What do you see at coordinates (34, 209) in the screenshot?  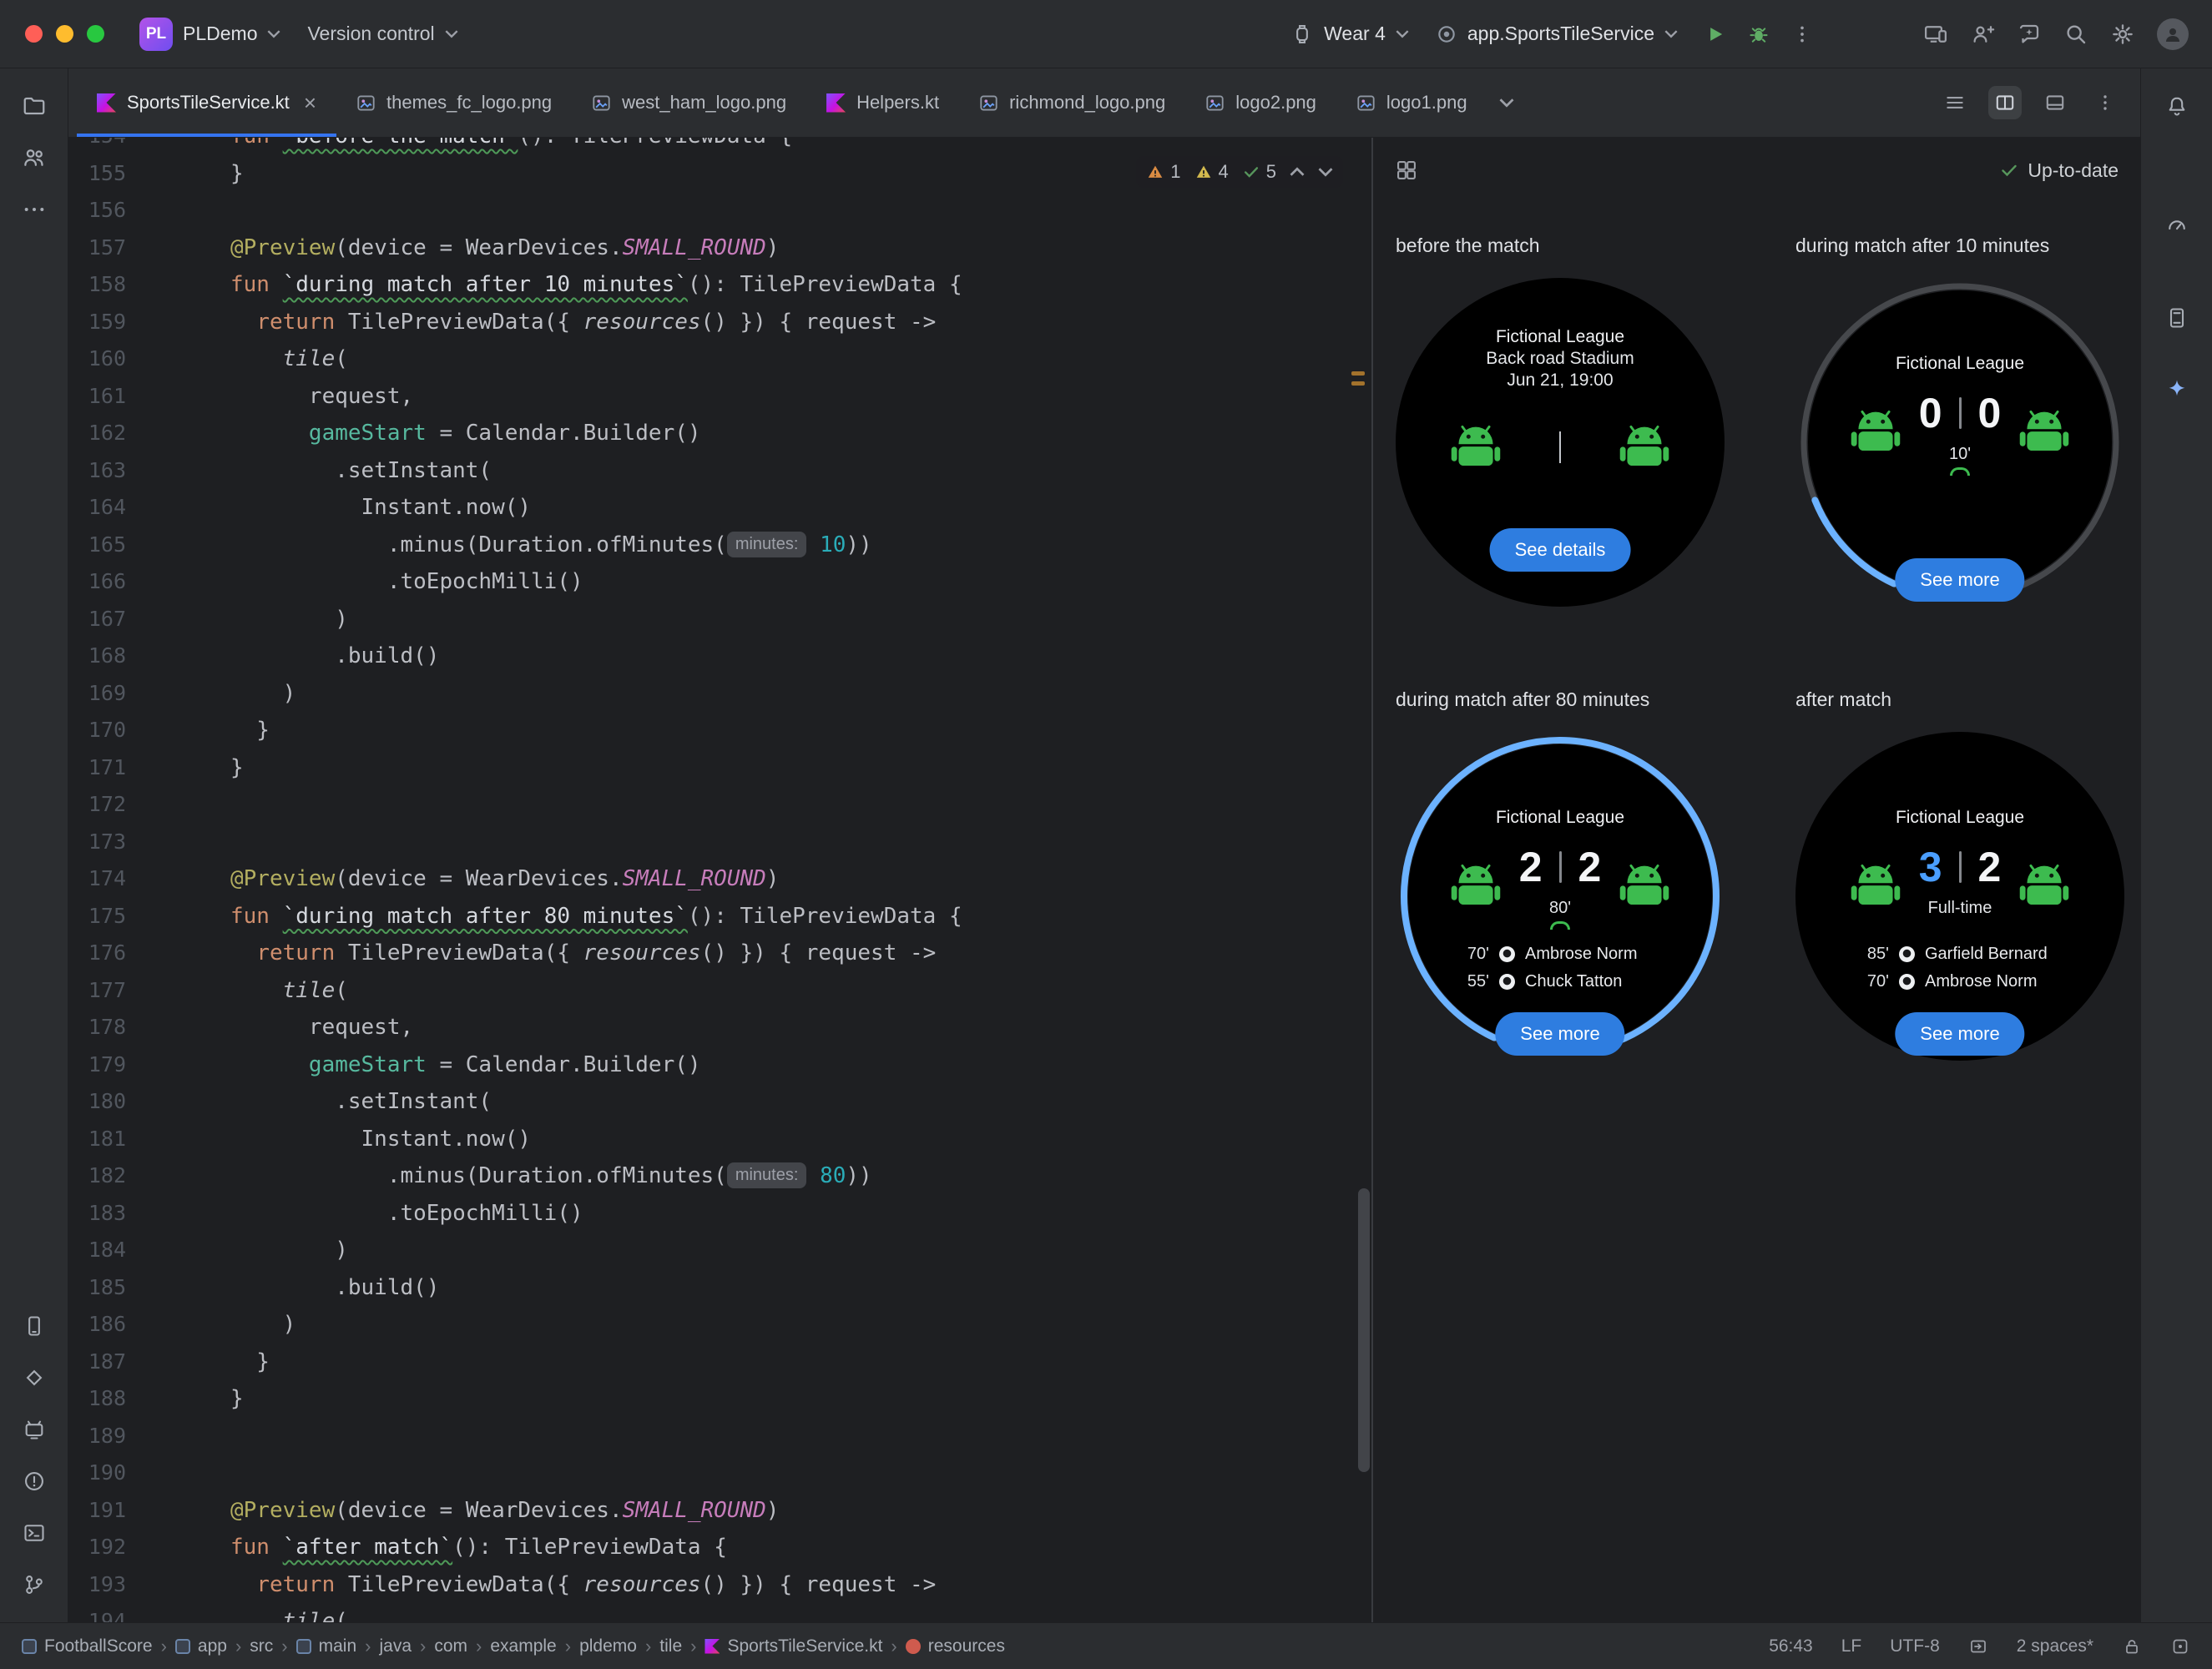 I see `more-tool-windows-icon` at bounding box center [34, 209].